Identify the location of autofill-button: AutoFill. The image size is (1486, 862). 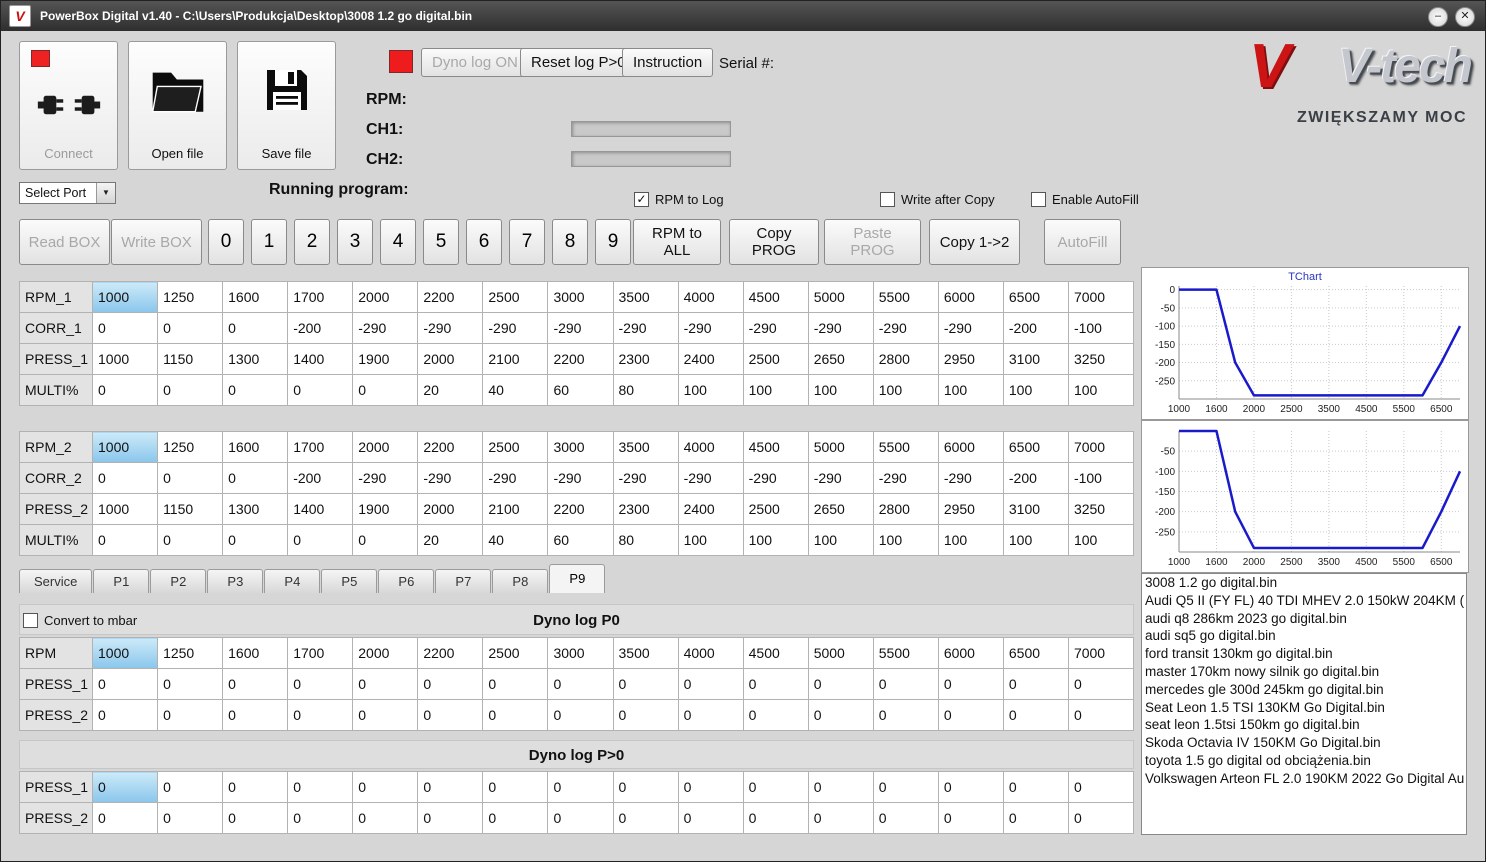
(1082, 242).